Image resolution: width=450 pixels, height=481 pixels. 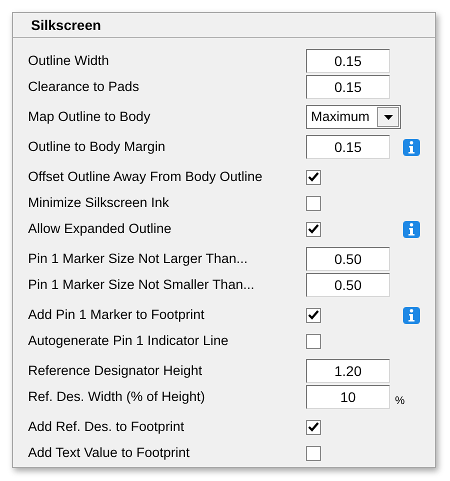 What do you see at coordinates (99, 203) in the screenshot?
I see `field-label: Minimize Silkscreen Ink` at bounding box center [99, 203].